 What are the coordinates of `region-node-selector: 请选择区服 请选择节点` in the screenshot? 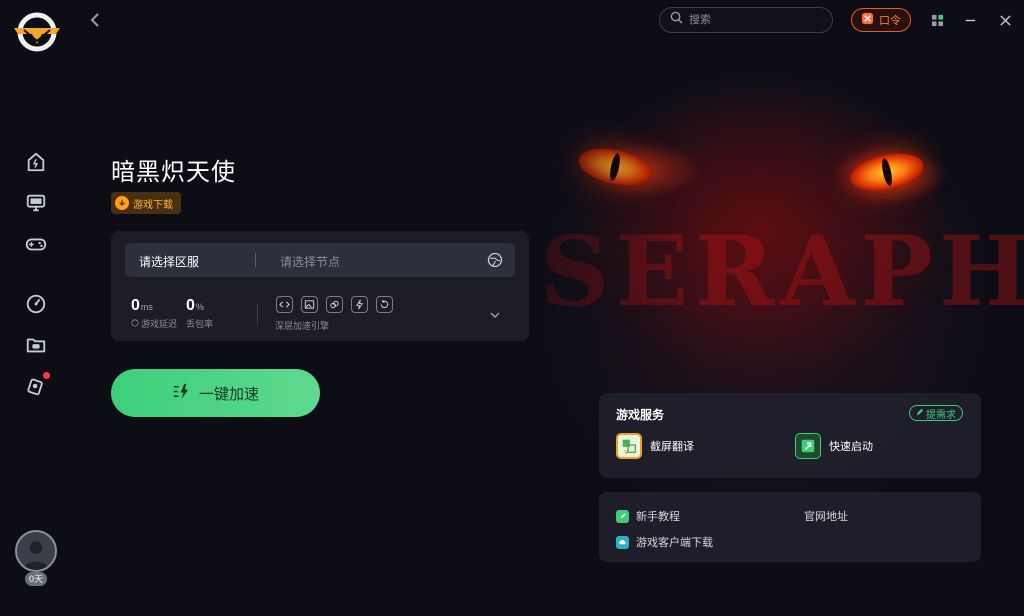 It's located at (320, 260).